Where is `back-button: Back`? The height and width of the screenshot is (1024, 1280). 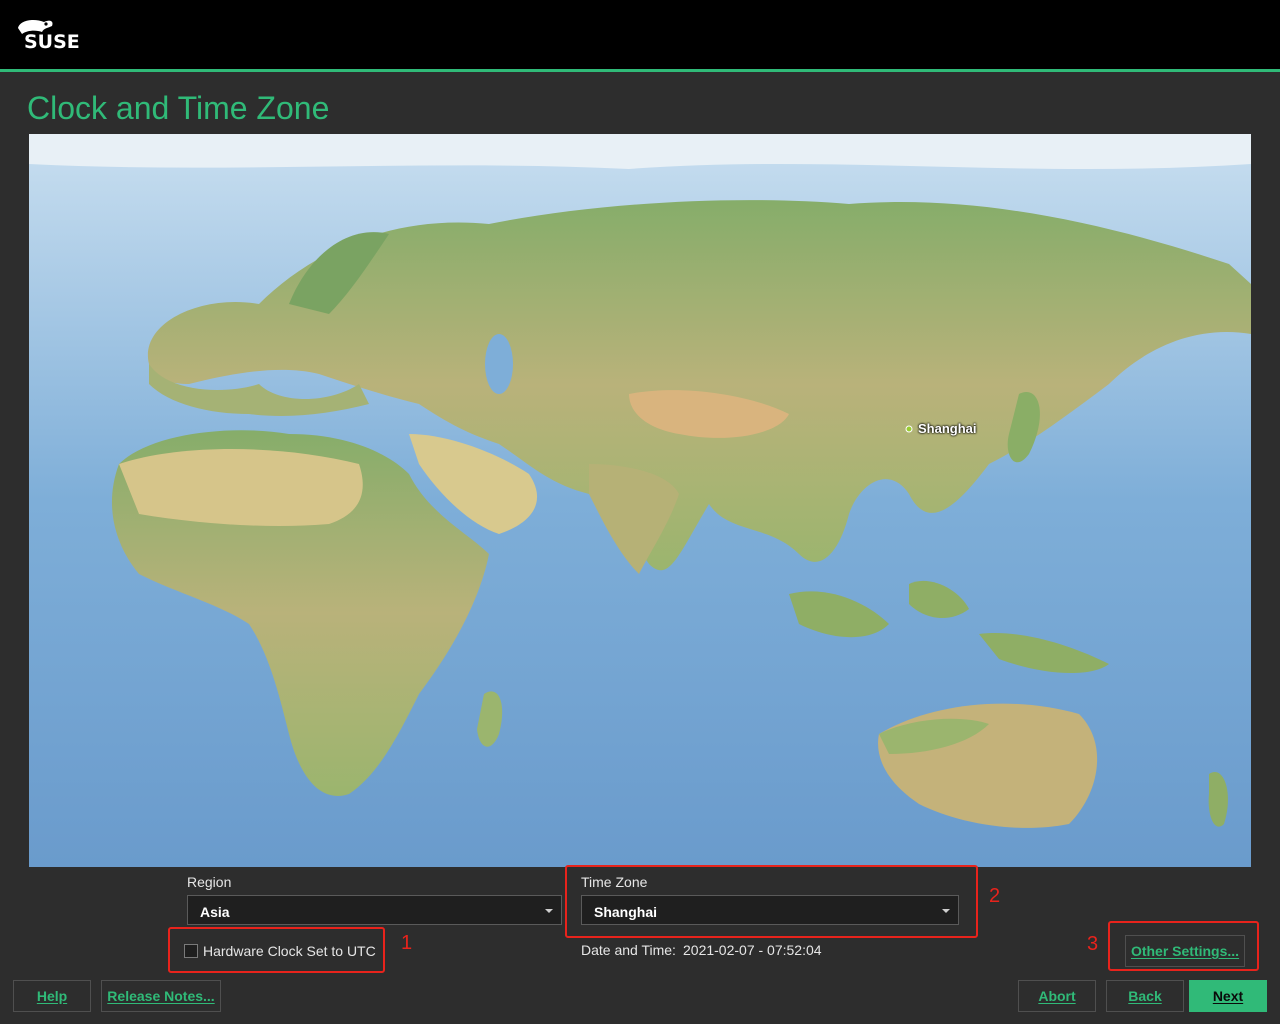
back-button: Back is located at coordinates (1145, 996).